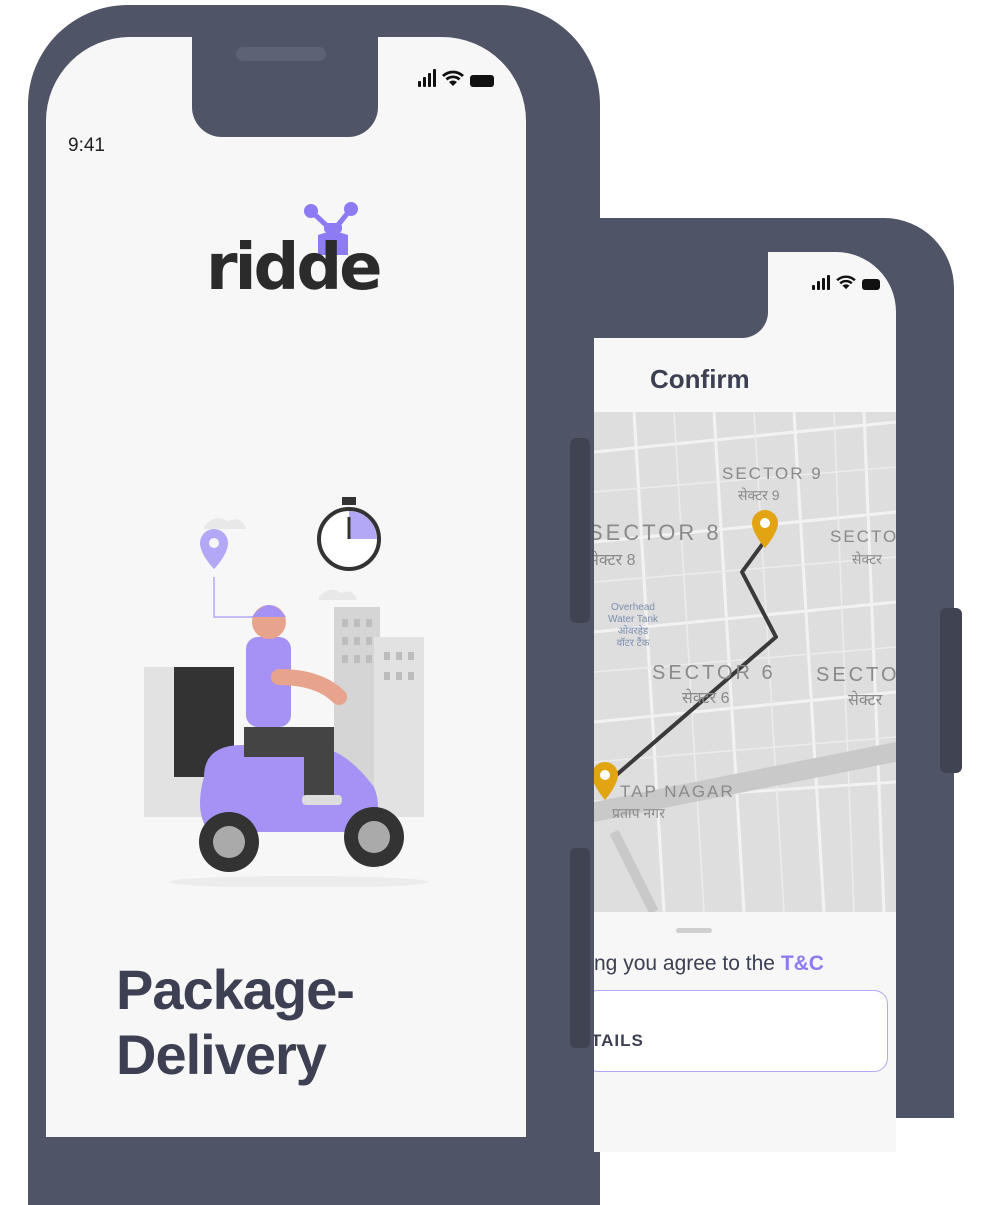 The width and height of the screenshot is (988, 1205). What do you see at coordinates (741, 1031) in the screenshot?
I see `details-card: TAILS` at bounding box center [741, 1031].